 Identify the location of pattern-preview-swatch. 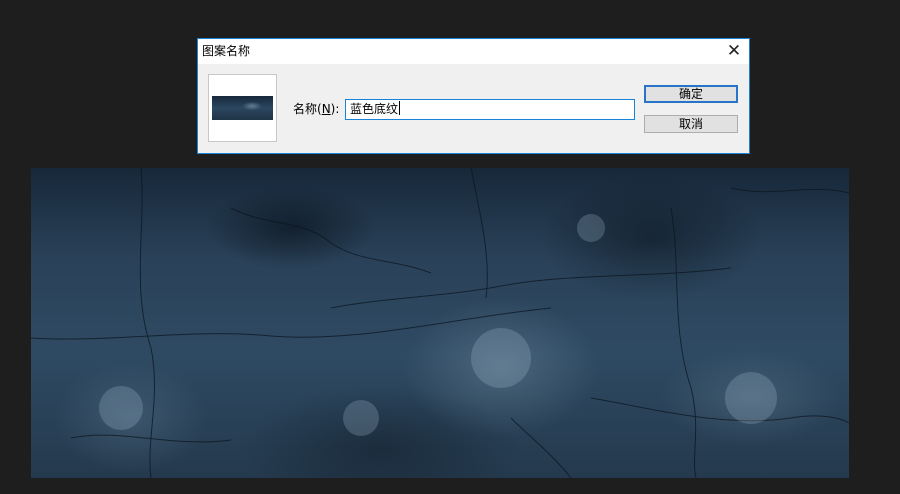
(242, 108).